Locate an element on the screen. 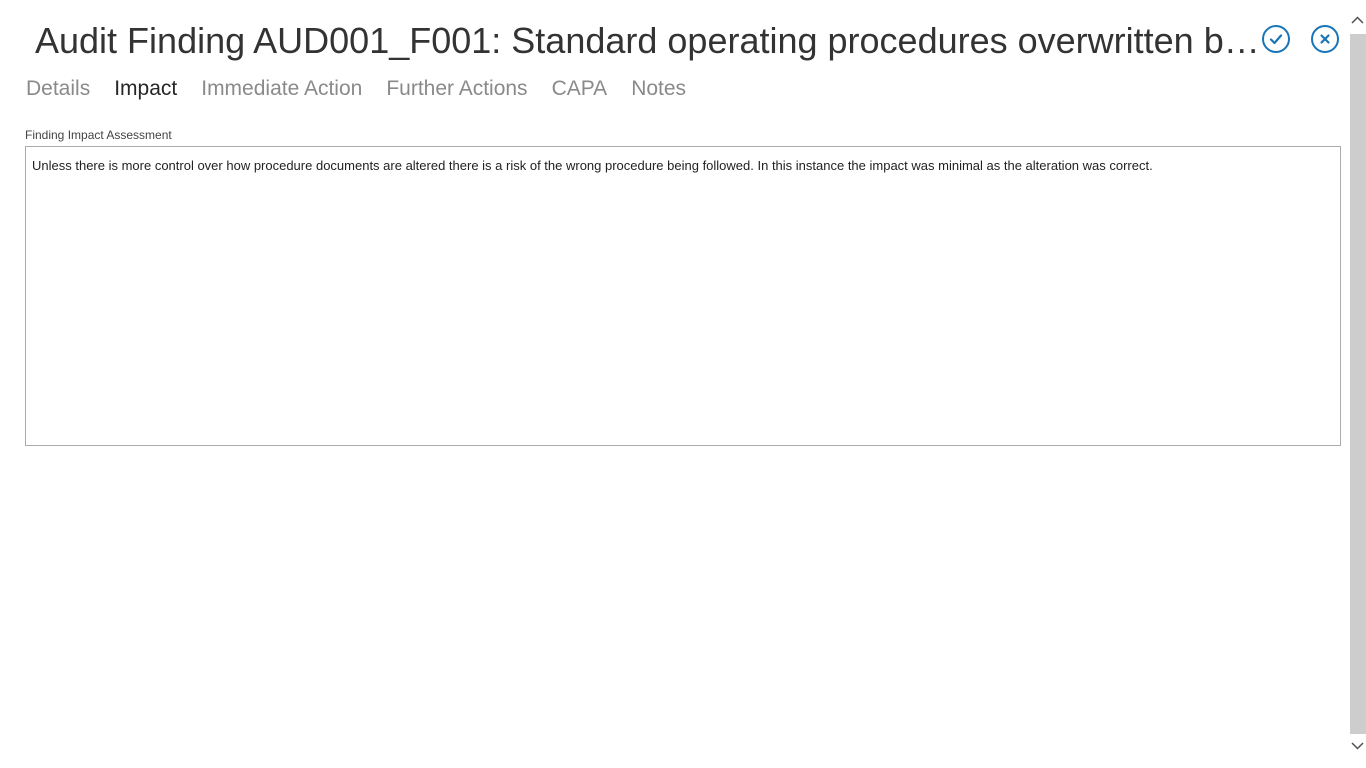  tab-notes: Notes is located at coordinates (658, 89).